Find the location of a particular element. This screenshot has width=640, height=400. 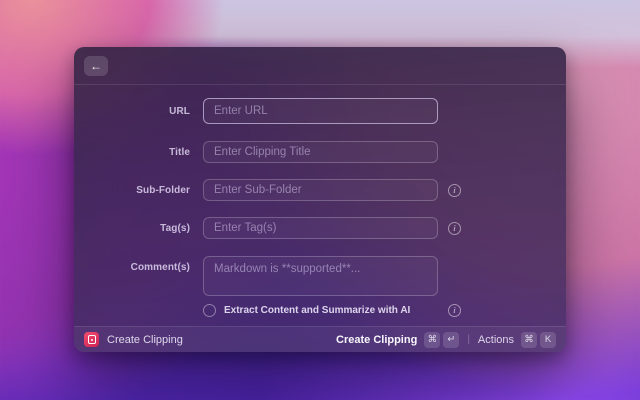

back-button: ← is located at coordinates (96, 66).